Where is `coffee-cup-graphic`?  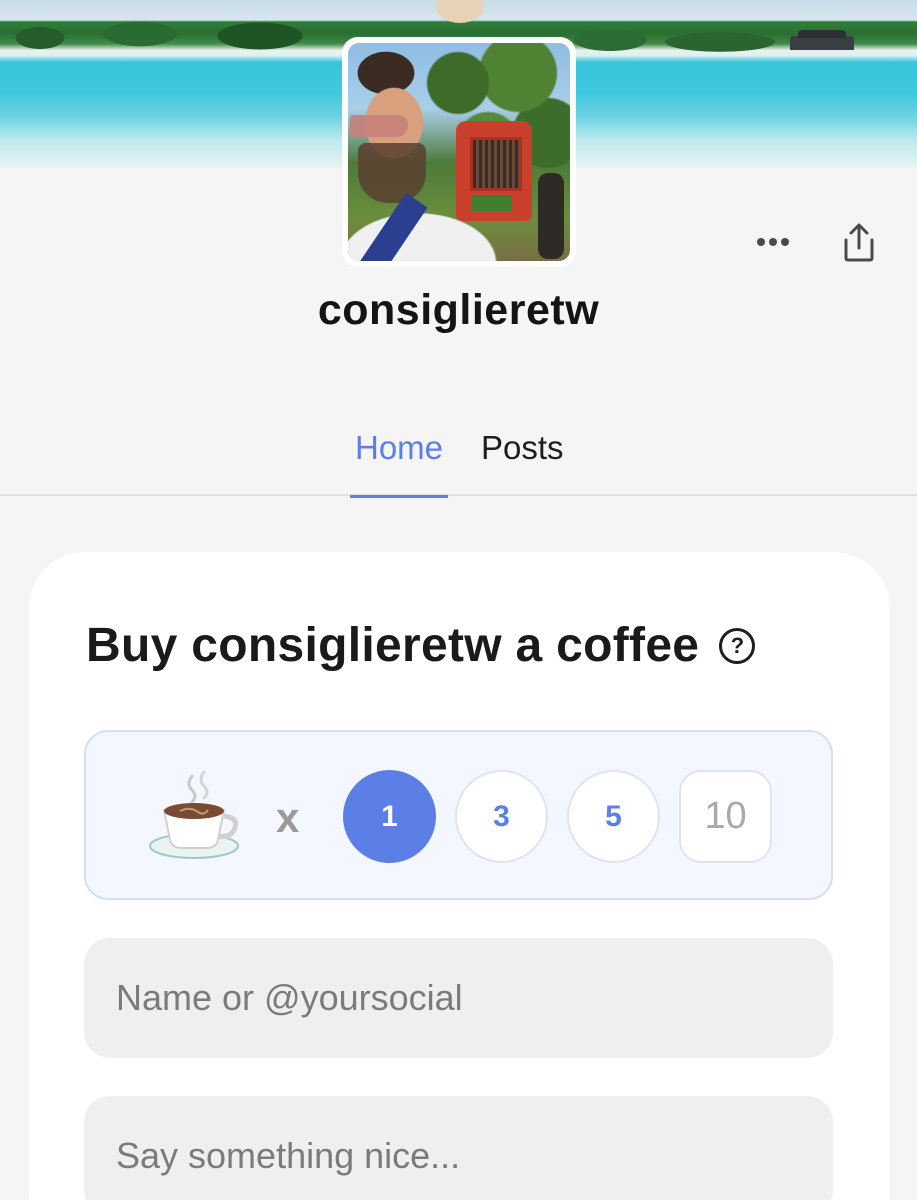 coffee-cup-graphic is located at coordinates (194, 814).